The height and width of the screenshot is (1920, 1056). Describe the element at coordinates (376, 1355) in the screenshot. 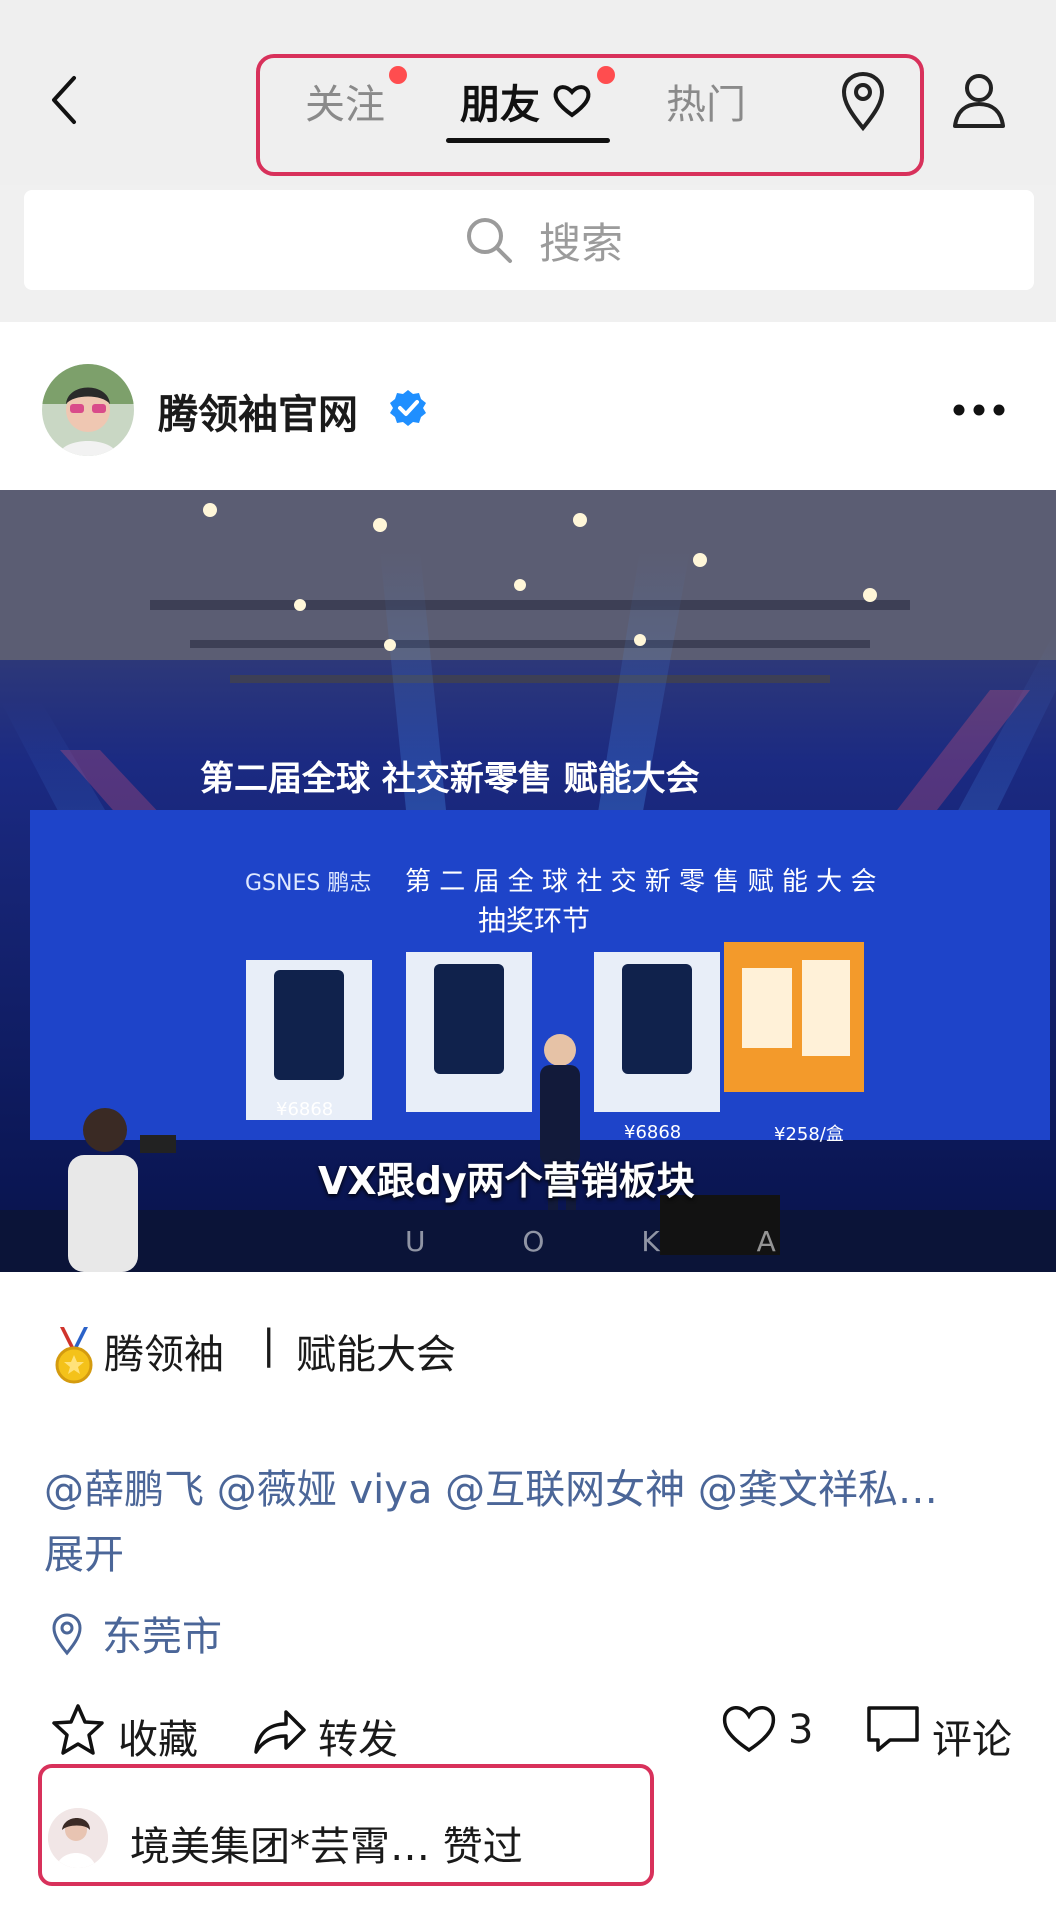

I see `post-subtitle: 赋能大会` at that location.